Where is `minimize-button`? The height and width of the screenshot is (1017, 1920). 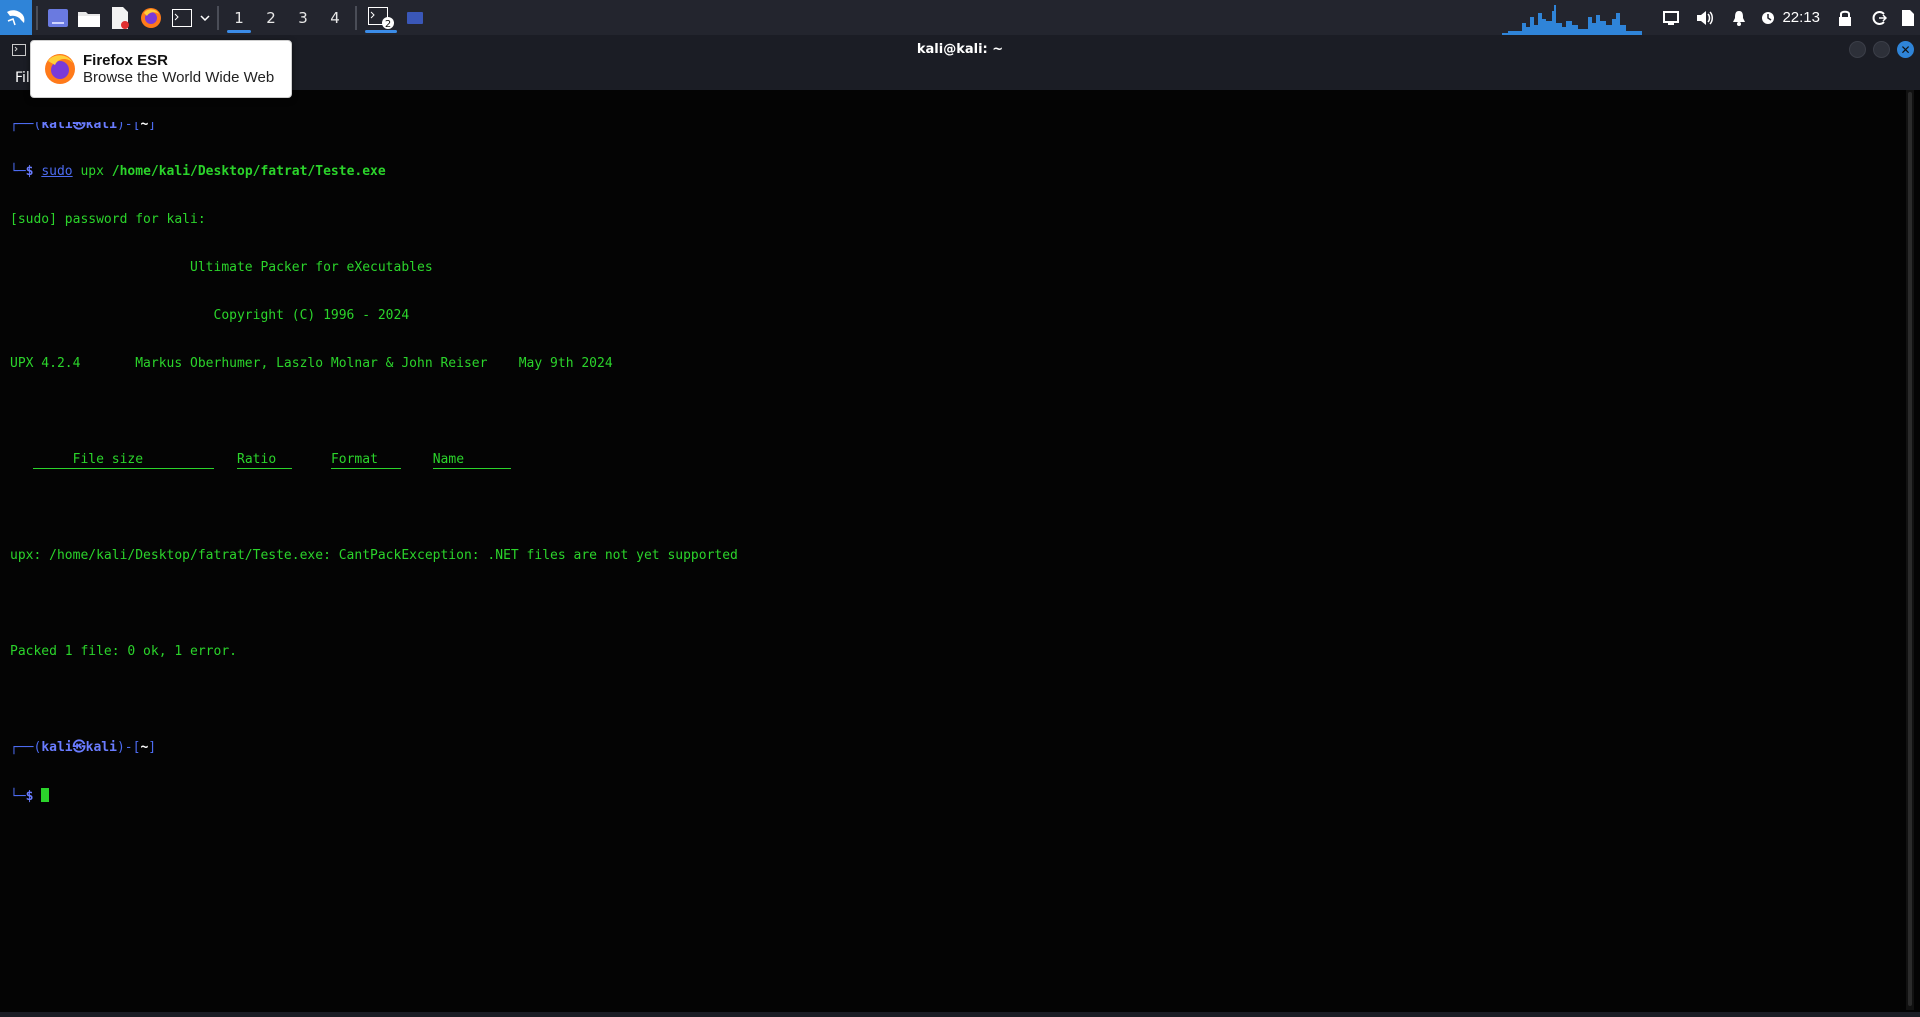
minimize-button is located at coordinates (1857, 49).